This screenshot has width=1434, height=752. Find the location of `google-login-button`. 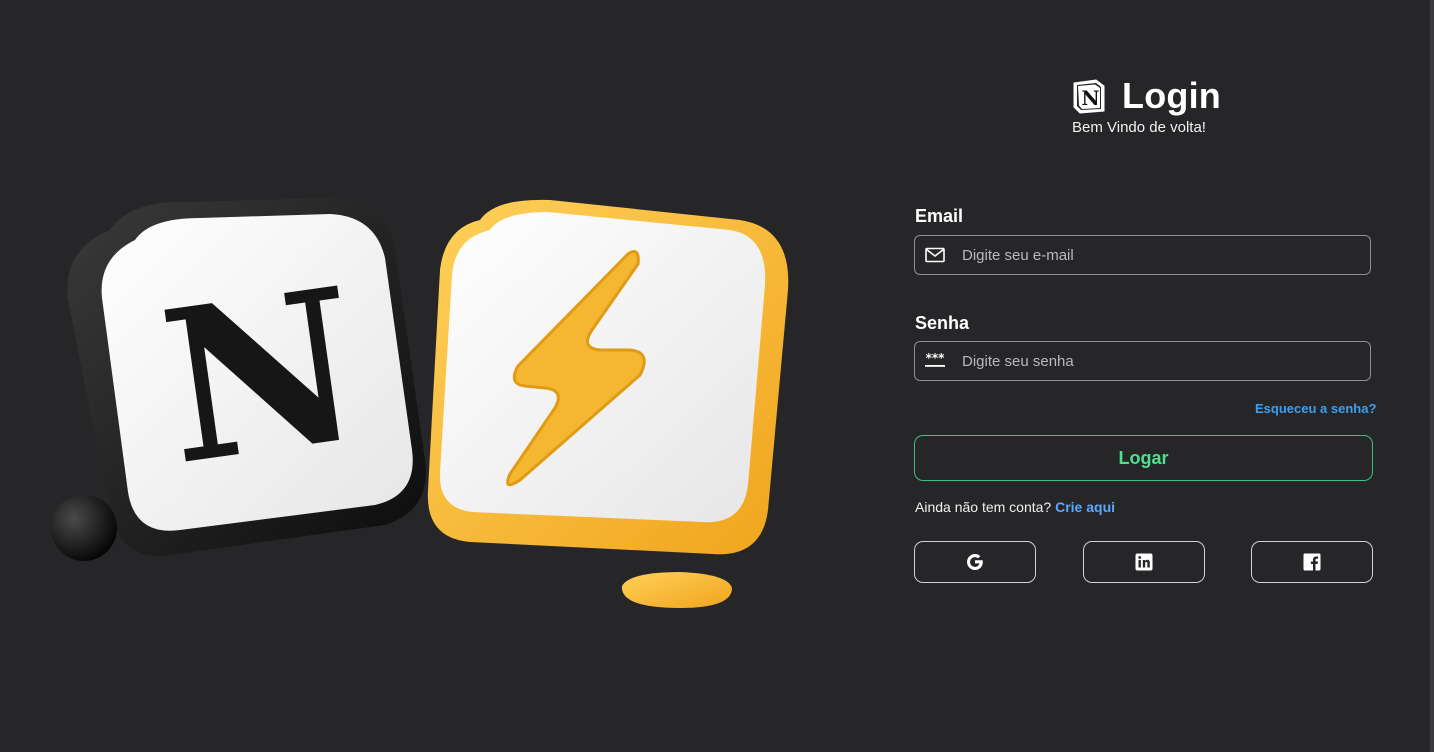

google-login-button is located at coordinates (975, 562).